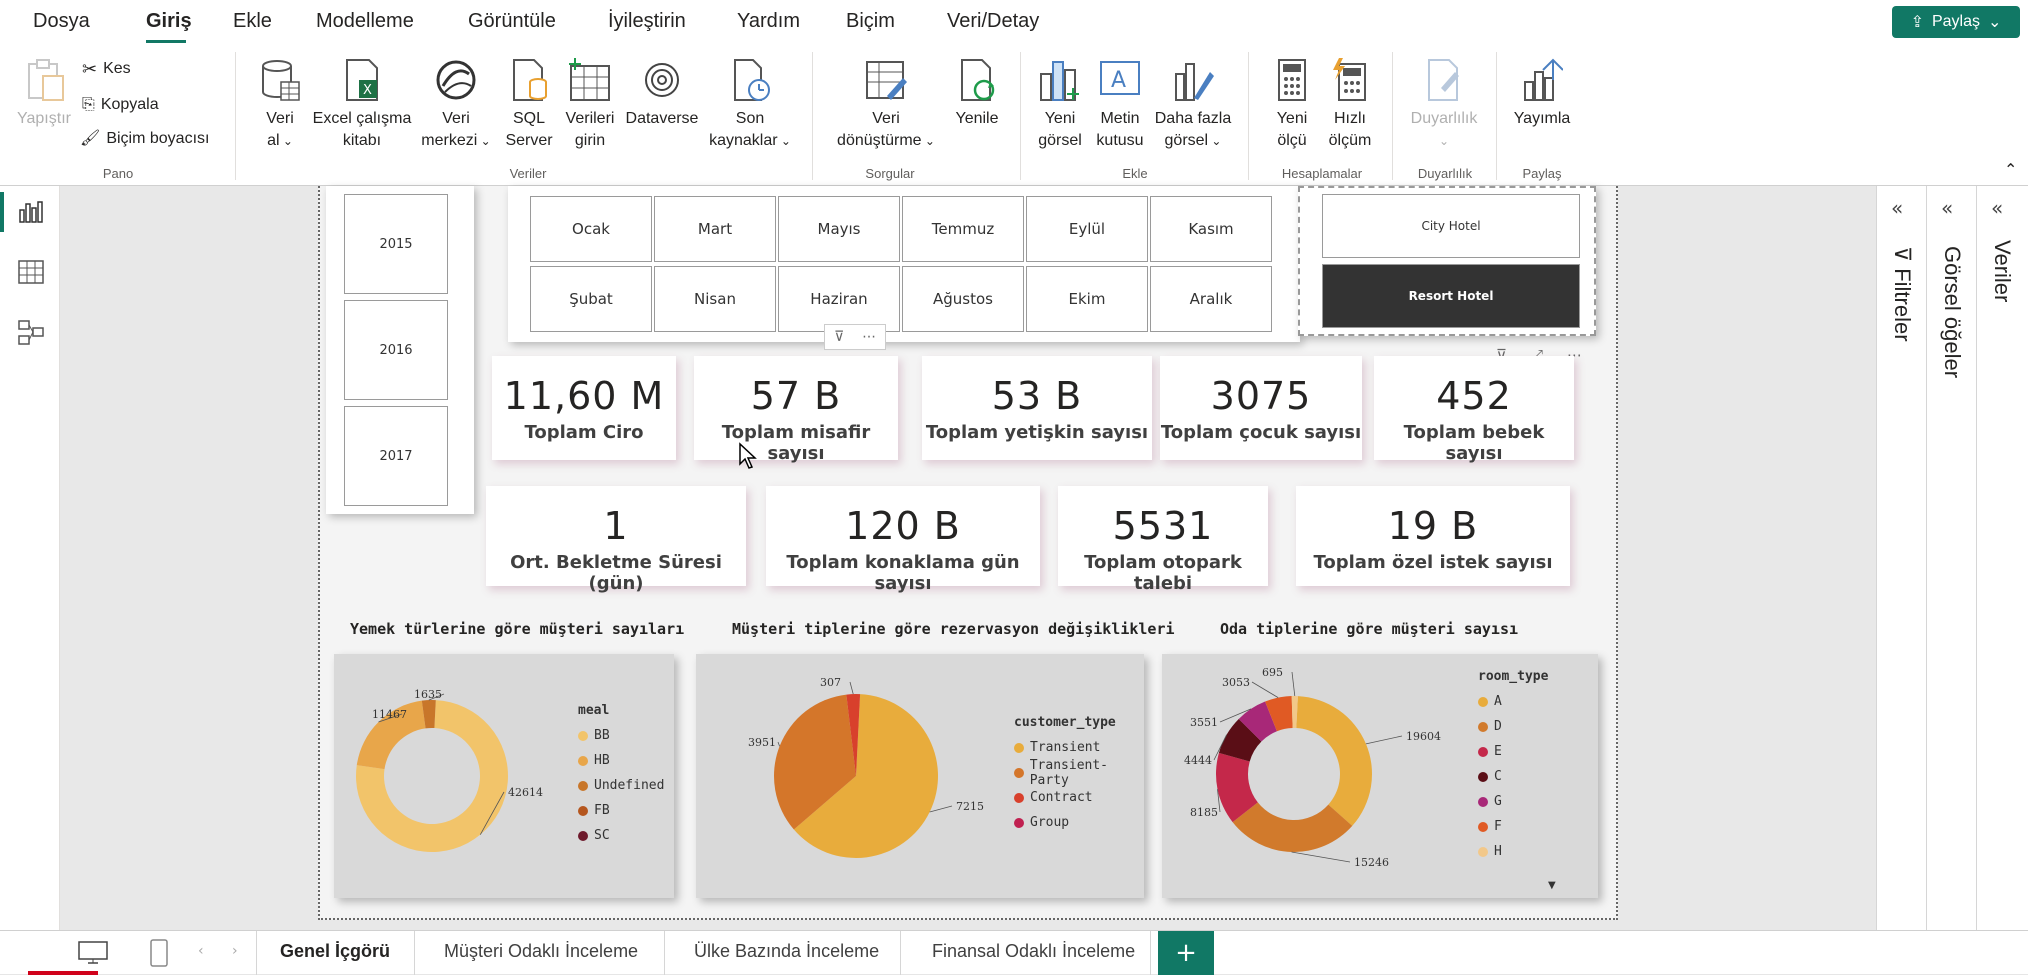 This screenshot has height=975, width=2028. I want to click on month-button-mart: Mart, so click(715, 229).